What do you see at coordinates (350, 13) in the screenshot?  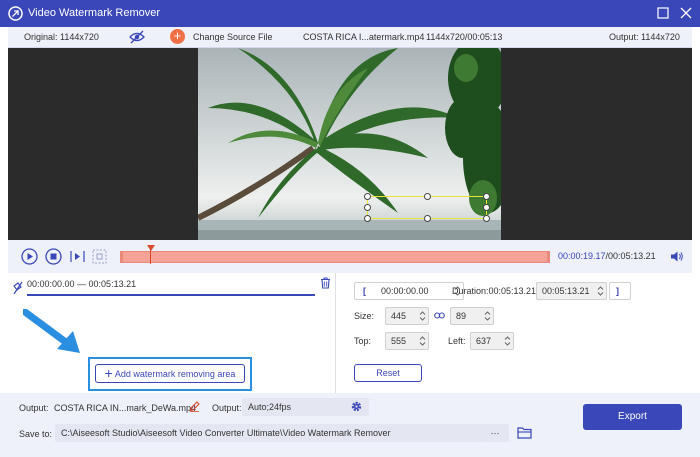 I see `title-bar: Video Watermark Remover` at bounding box center [350, 13].